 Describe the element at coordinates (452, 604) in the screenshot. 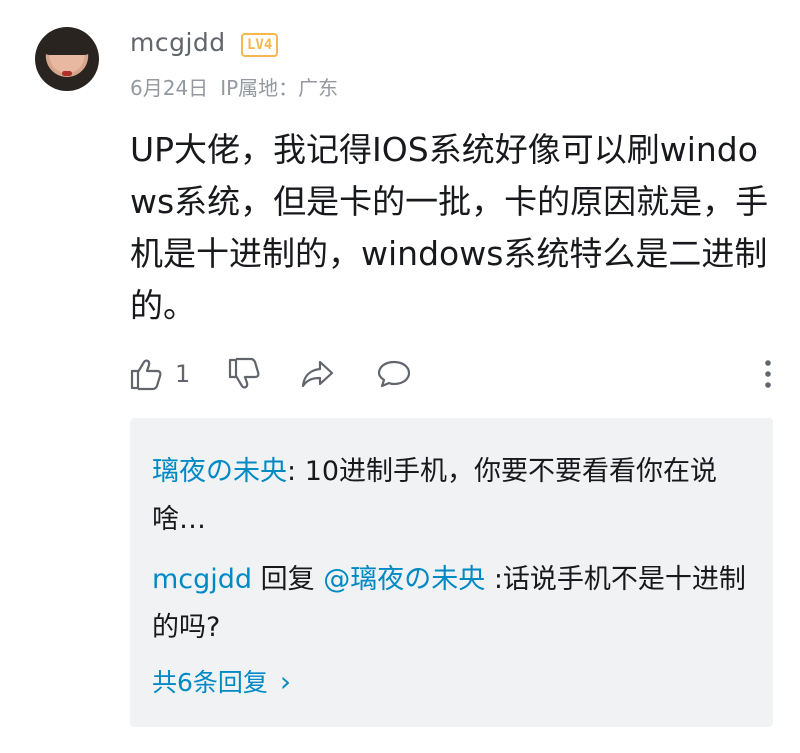

I see `reply-item: mcgjdd 回复 @璃夜の未央 :话说手机不是十进制的吗?` at that location.